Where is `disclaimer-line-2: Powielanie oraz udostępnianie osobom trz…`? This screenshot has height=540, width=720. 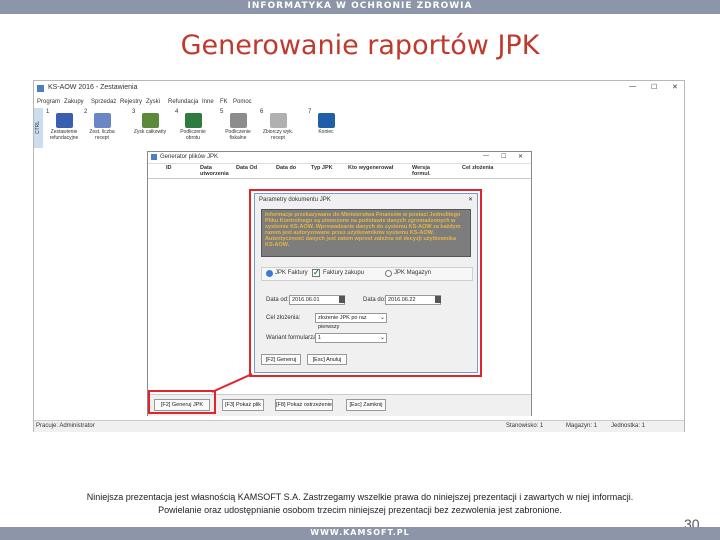
disclaimer-line-2: Powielanie oraz udostępnianie osobom trz… is located at coordinates (360, 510).